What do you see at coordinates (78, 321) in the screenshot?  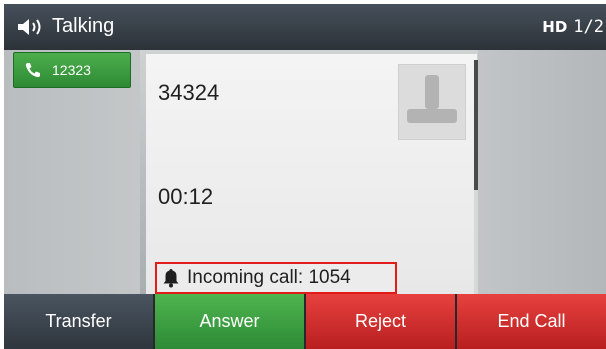 I see `transfer-button: Transfer` at bounding box center [78, 321].